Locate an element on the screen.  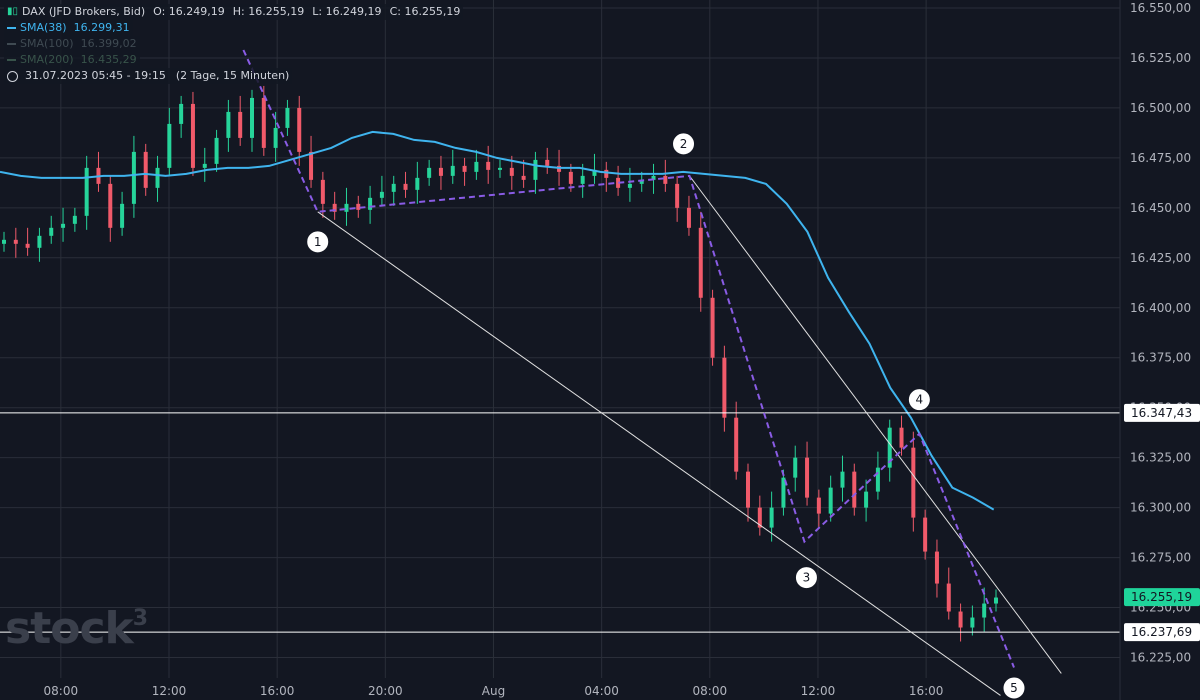
legend-symbol: DAX (JFD Brokers, Bid) is located at coordinates (83, 12).